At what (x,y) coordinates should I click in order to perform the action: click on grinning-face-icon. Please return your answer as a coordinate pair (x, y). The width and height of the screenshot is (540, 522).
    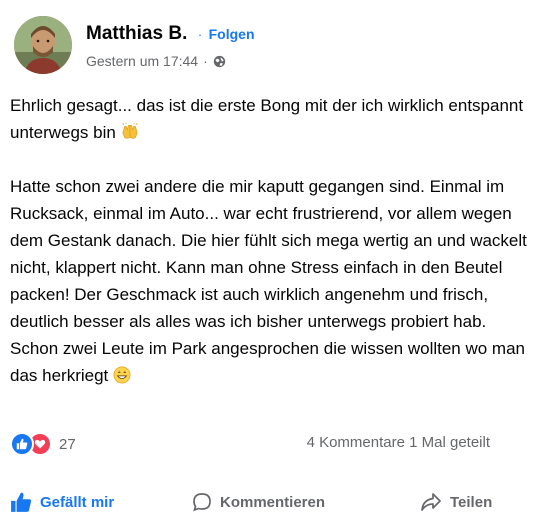
    Looking at the image, I should click on (122, 374).